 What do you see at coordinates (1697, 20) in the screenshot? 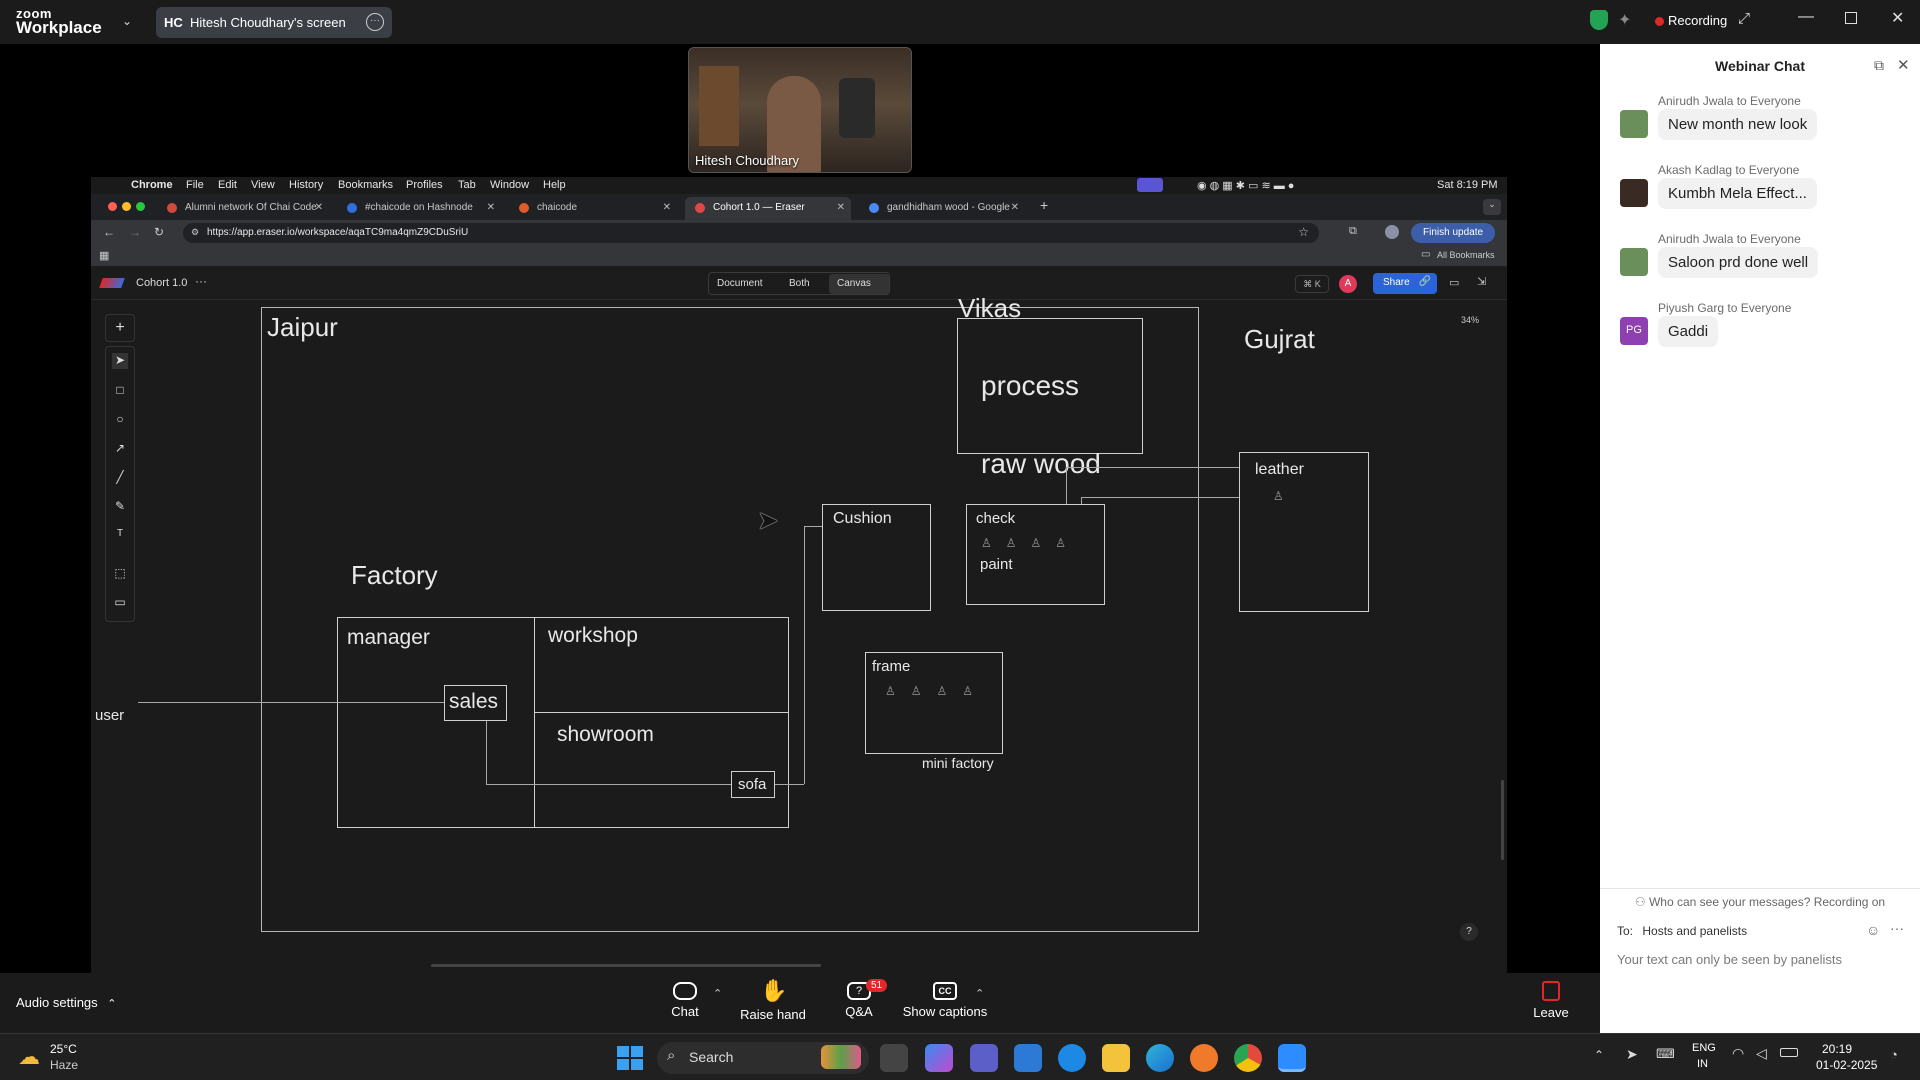
I see `recording-label: Recording` at bounding box center [1697, 20].